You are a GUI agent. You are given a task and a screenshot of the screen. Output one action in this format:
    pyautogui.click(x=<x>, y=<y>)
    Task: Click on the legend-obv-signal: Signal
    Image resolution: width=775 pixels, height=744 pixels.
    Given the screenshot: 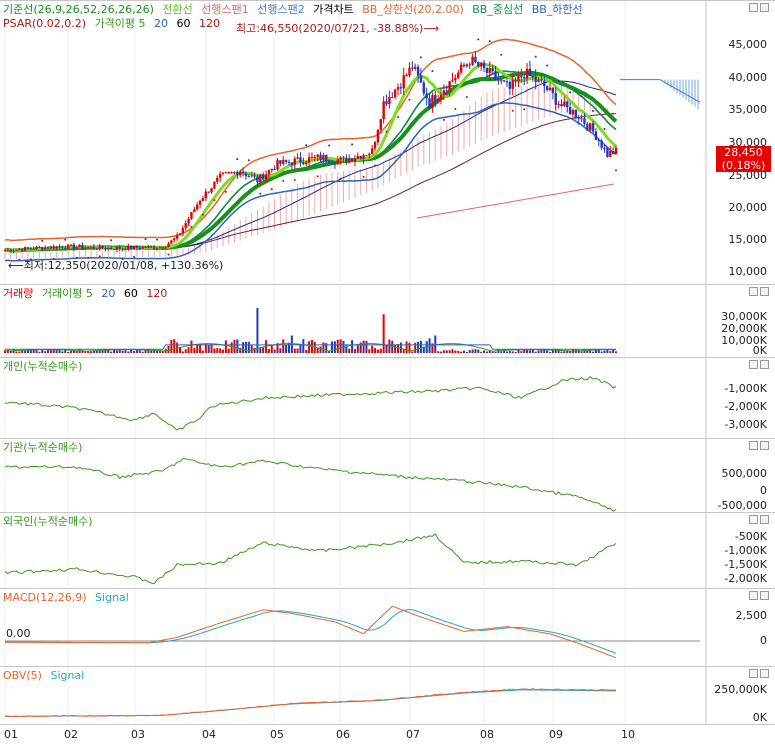 What is the action you would take?
    pyautogui.click(x=67, y=675)
    